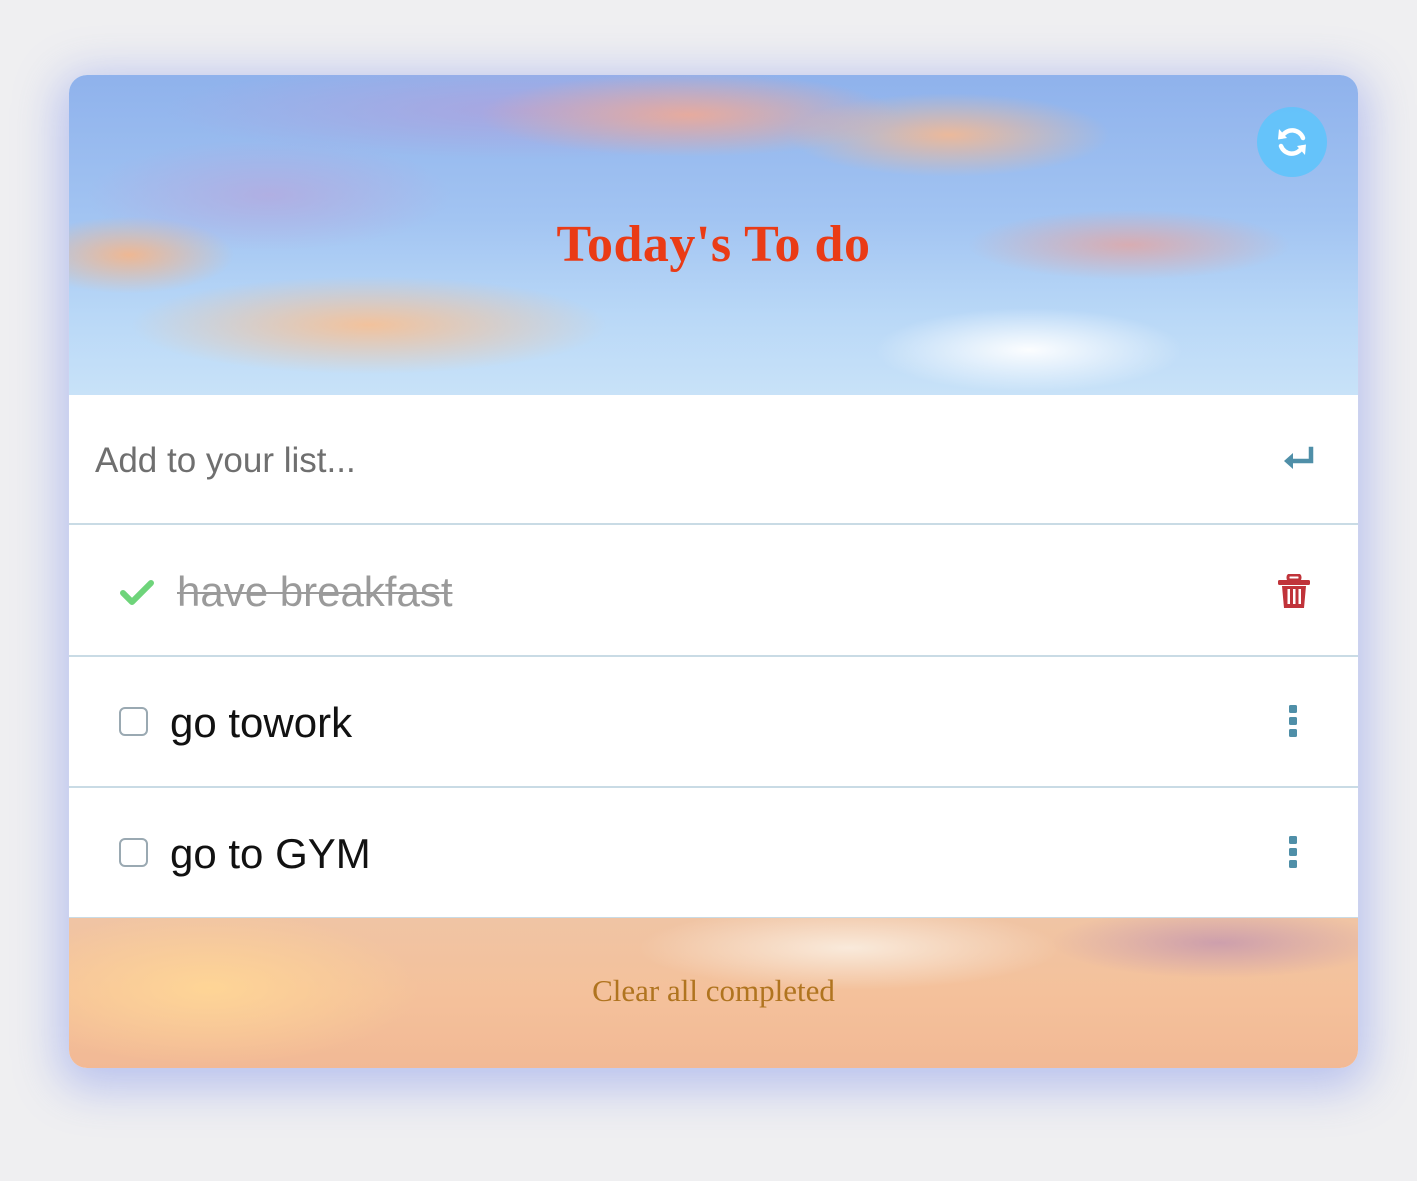  What do you see at coordinates (670, 461) in the screenshot?
I see `add-item-input` at bounding box center [670, 461].